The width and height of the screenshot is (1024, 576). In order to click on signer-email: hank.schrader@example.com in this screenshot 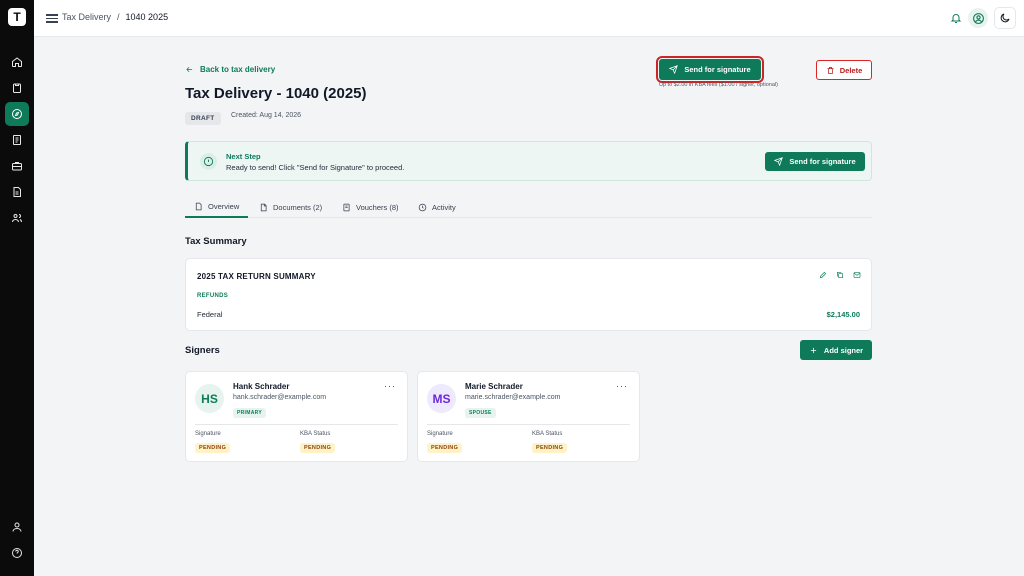, I will do `click(280, 397)`.